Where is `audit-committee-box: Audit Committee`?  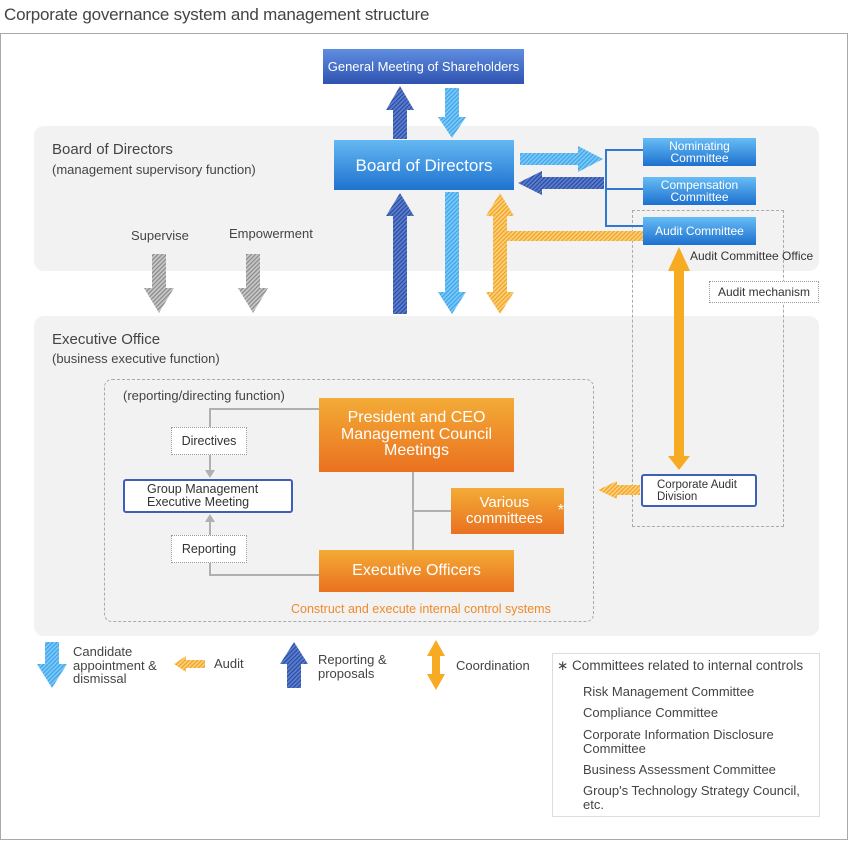
audit-committee-box: Audit Committee is located at coordinates (699, 231).